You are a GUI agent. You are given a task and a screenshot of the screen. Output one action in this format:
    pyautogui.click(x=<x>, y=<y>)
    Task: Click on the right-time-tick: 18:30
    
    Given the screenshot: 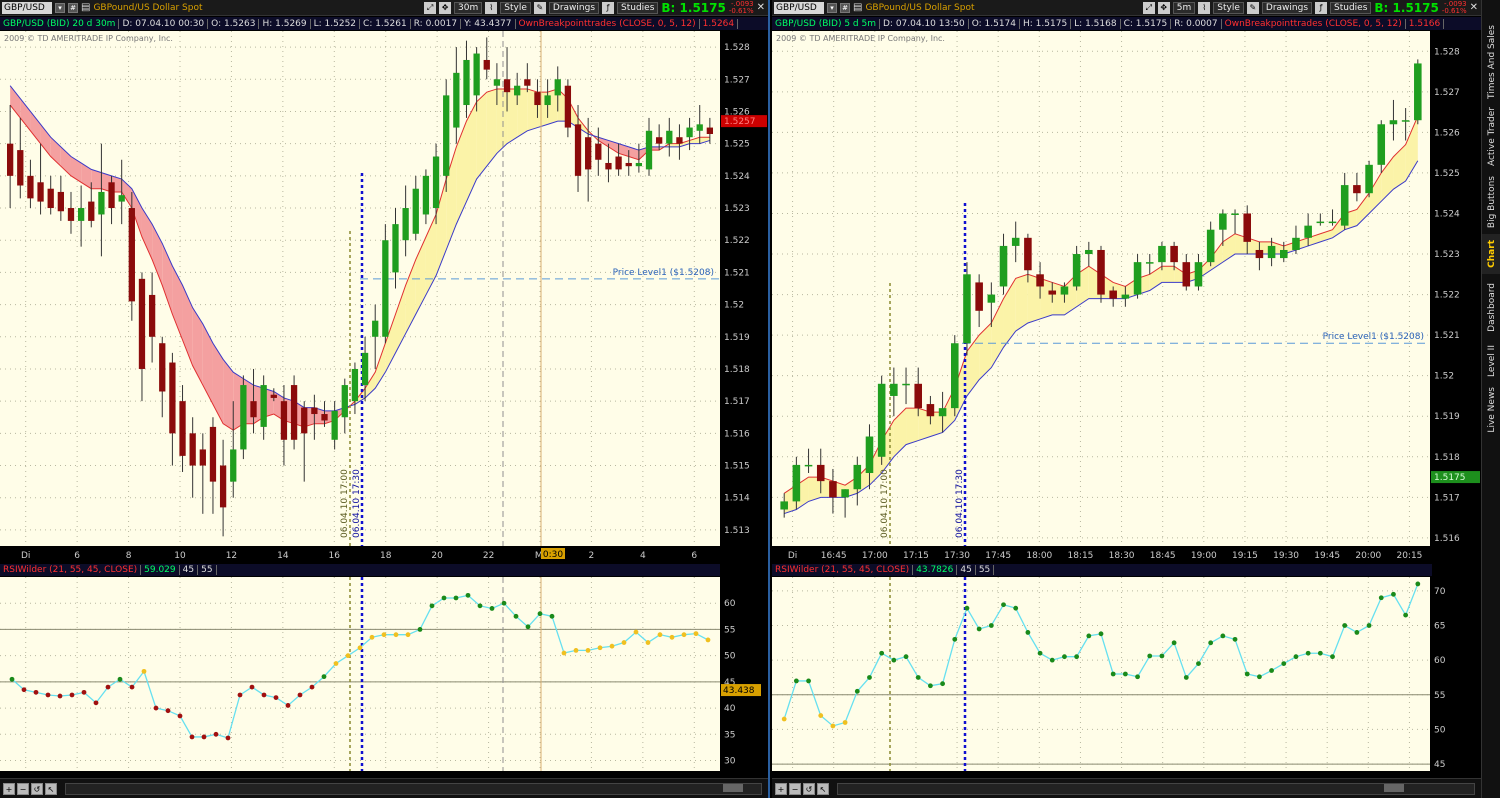 What is the action you would take?
    pyautogui.click(x=1122, y=556)
    